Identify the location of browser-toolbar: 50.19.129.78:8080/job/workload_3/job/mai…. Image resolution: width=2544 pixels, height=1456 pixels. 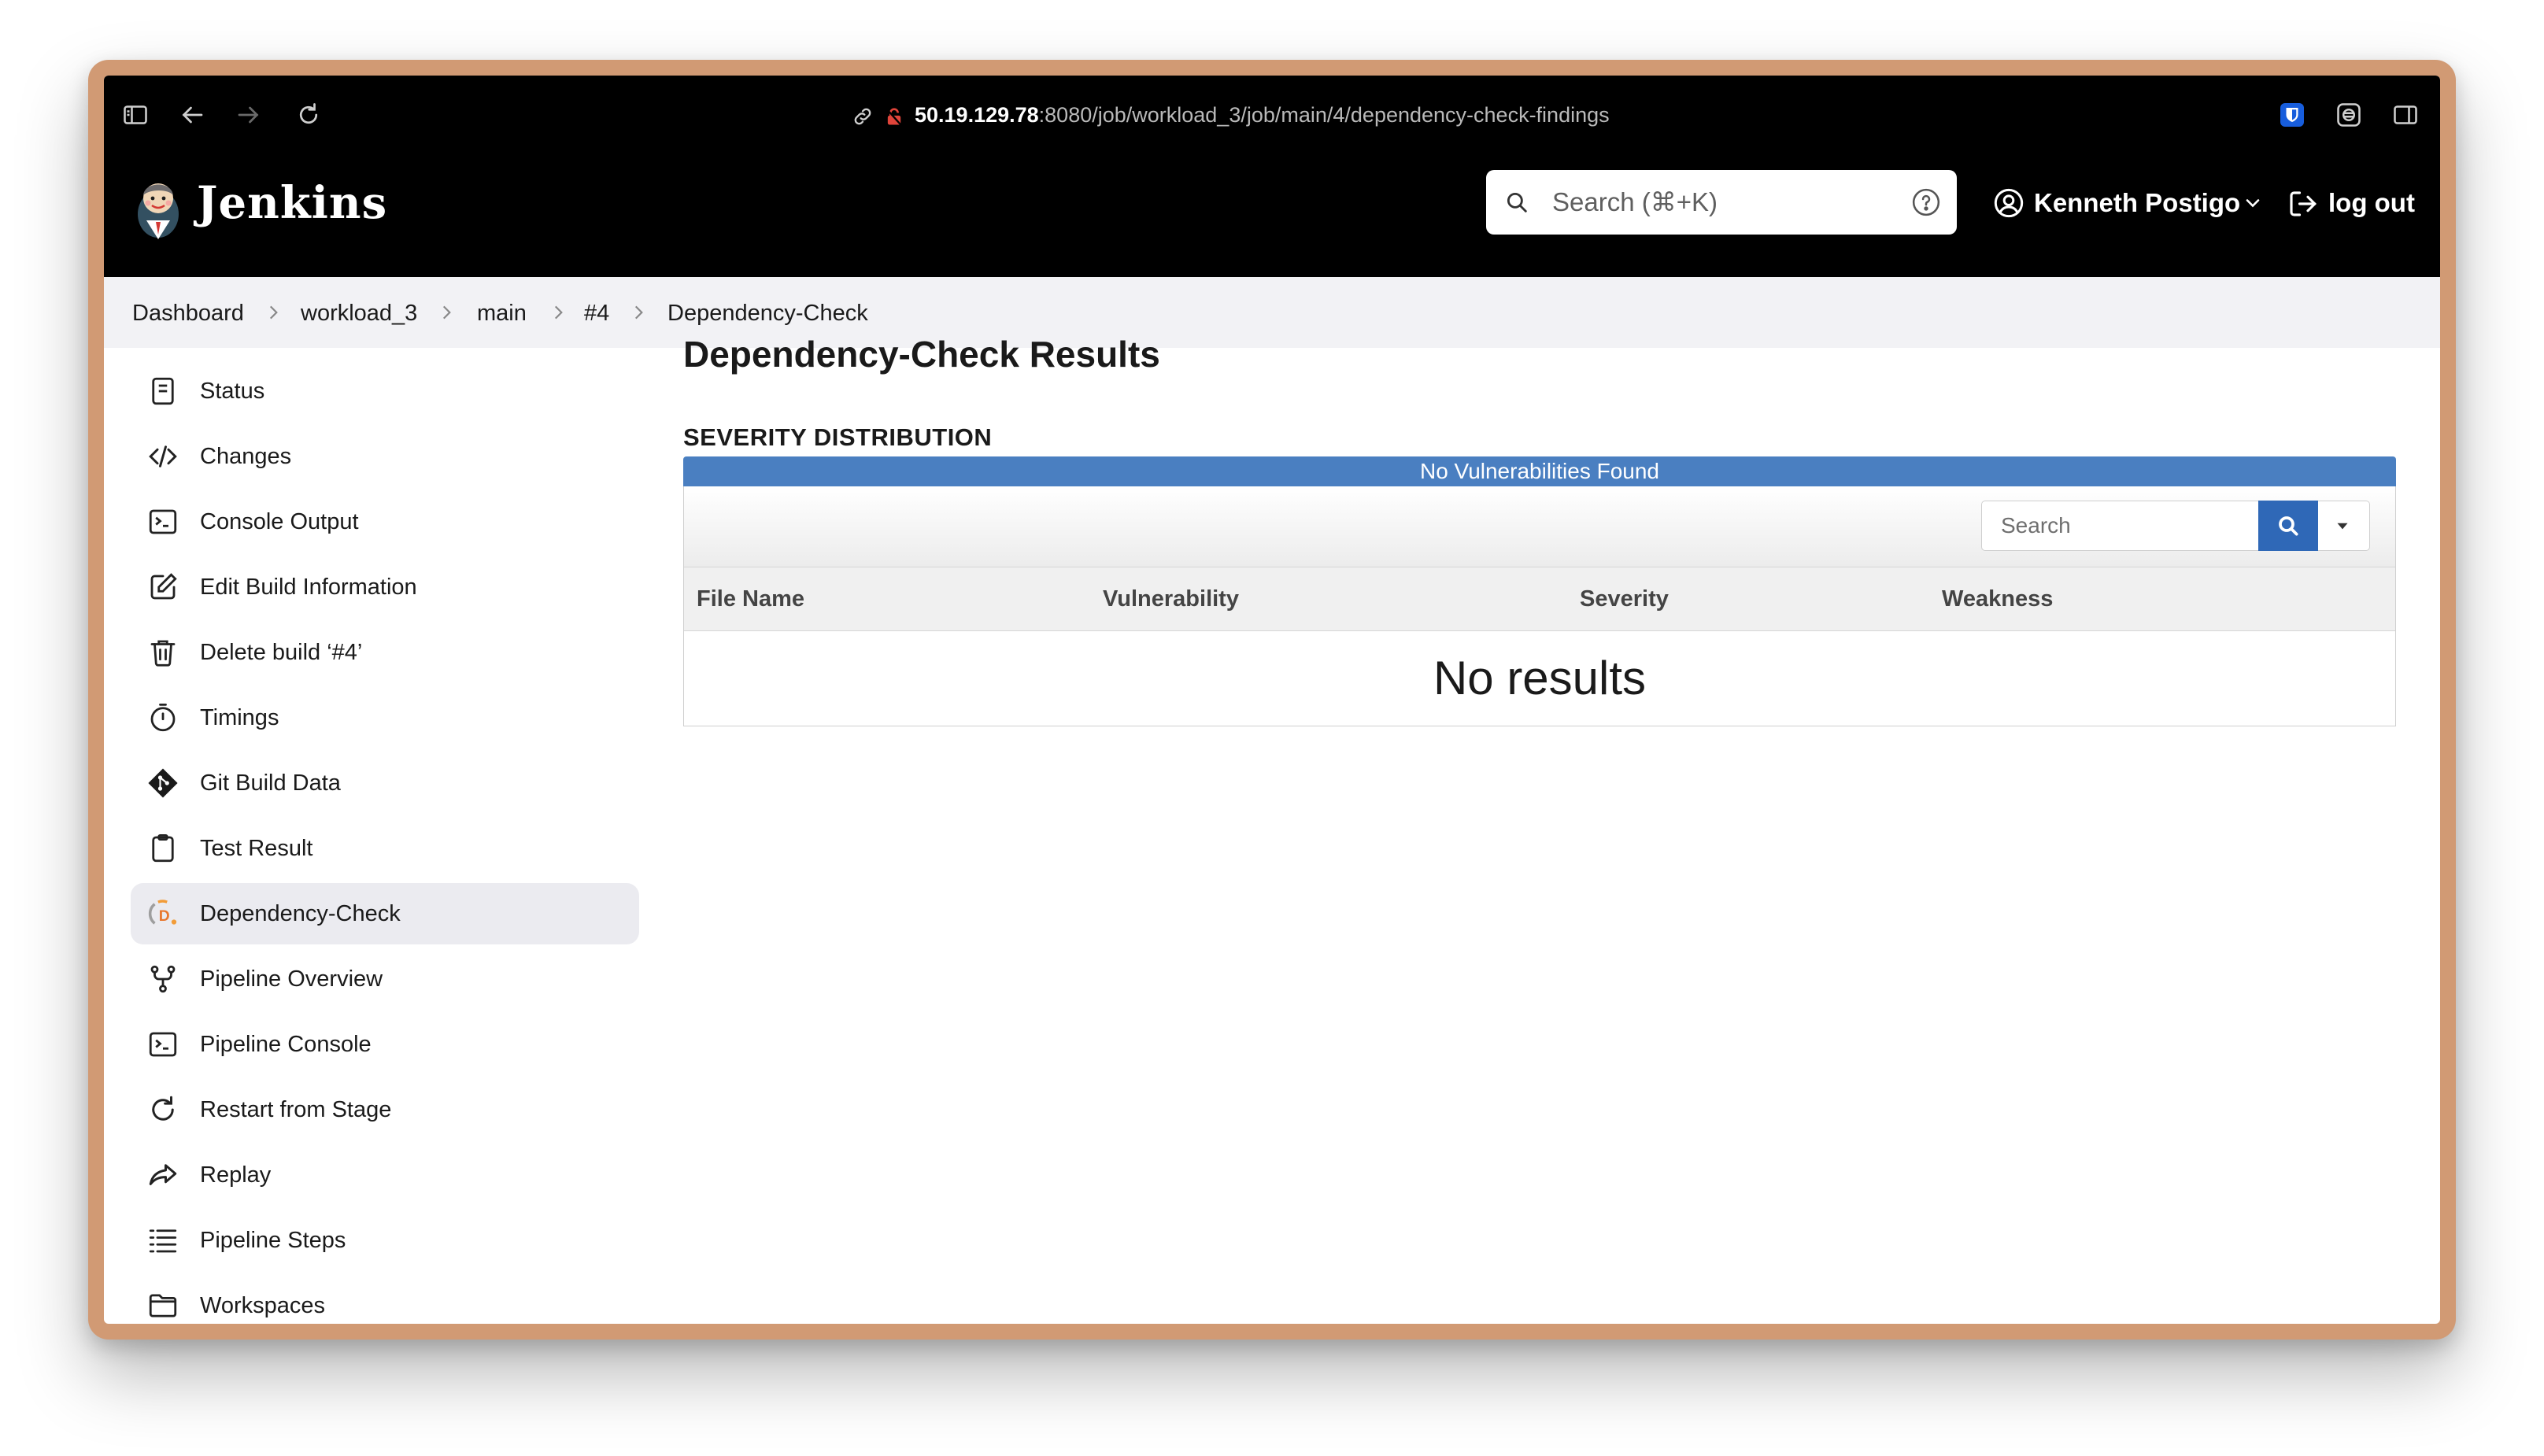
(1272, 115).